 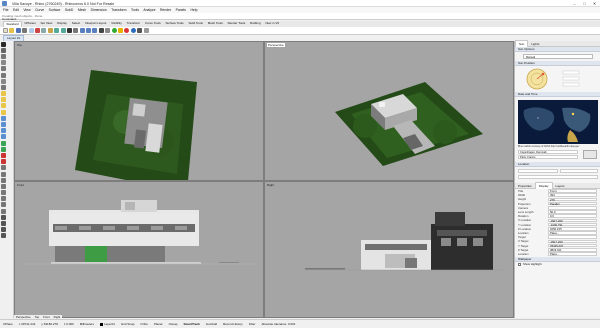 What do you see at coordinates (584, 3) in the screenshot?
I see `maximize-button: □` at bounding box center [584, 3].